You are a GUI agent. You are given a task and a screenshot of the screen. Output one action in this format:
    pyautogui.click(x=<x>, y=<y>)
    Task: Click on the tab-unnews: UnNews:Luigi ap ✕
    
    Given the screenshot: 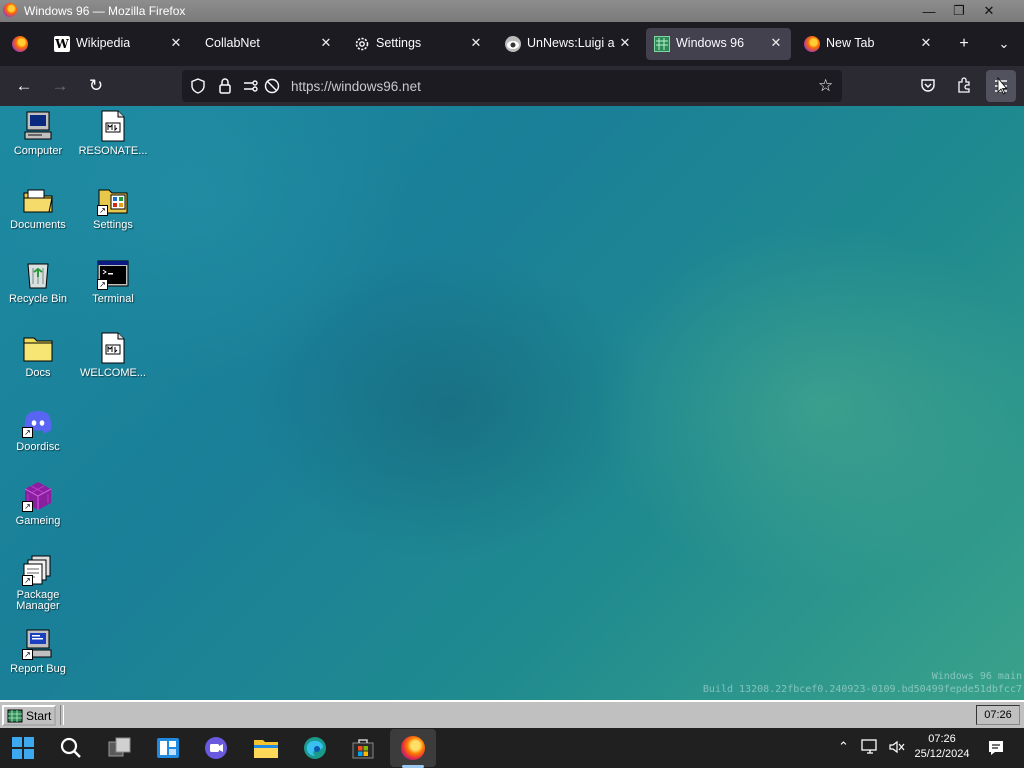 What is the action you would take?
    pyautogui.click(x=568, y=44)
    